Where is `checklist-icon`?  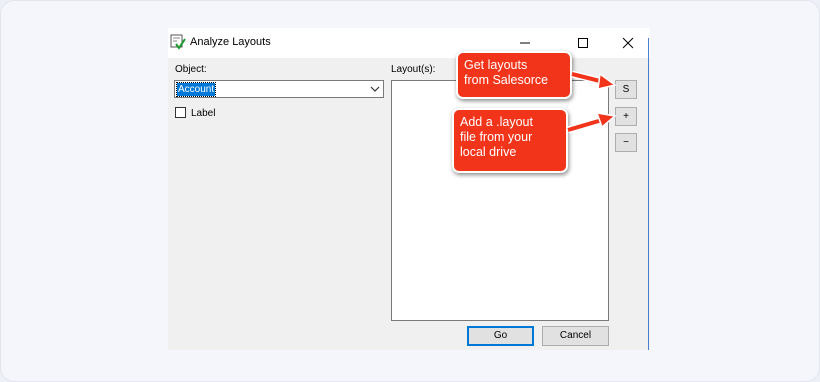
checklist-icon is located at coordinates (178, 42).